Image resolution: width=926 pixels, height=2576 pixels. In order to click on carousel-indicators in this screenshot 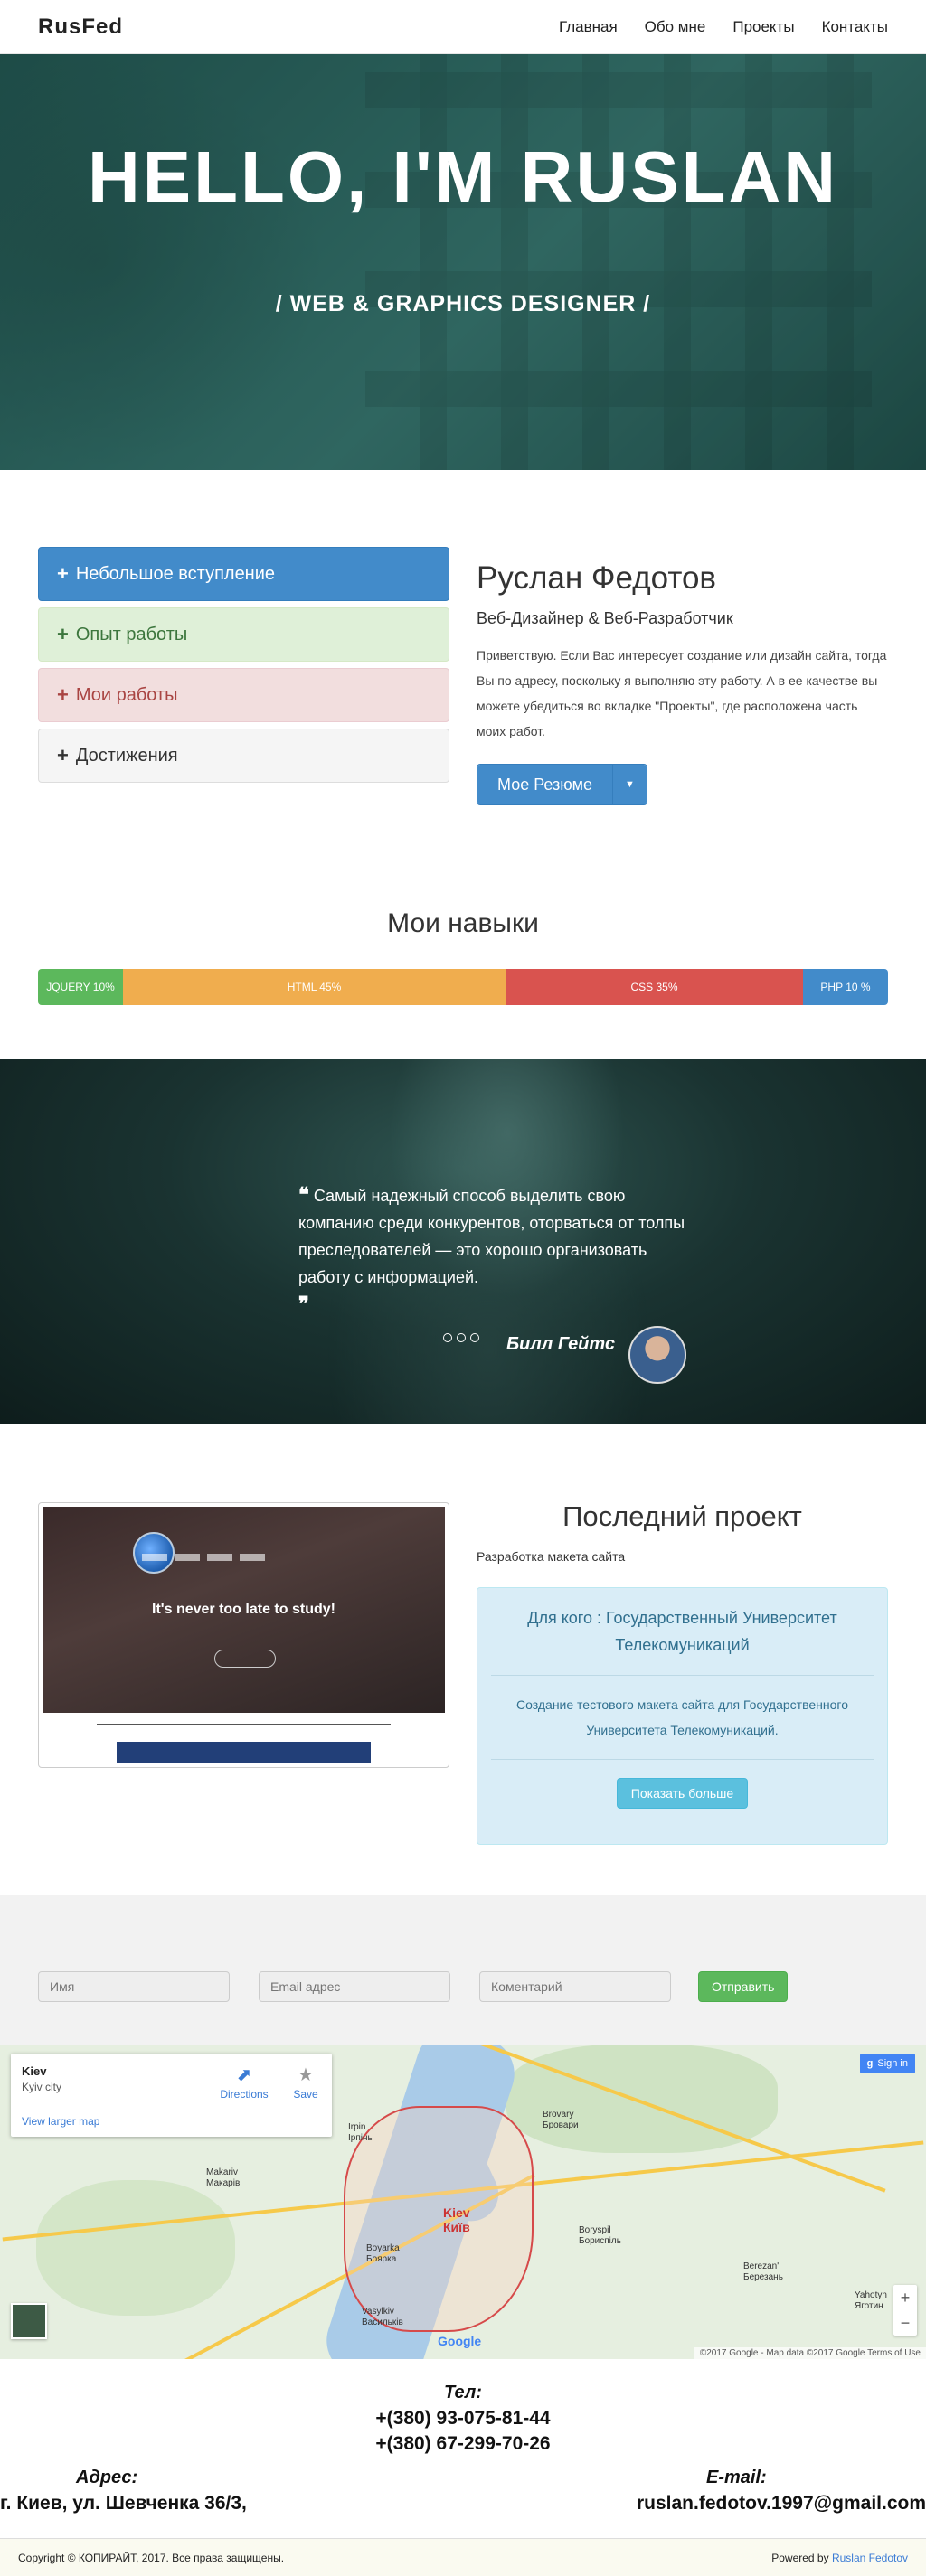, I will do `click(461, 1337)`.